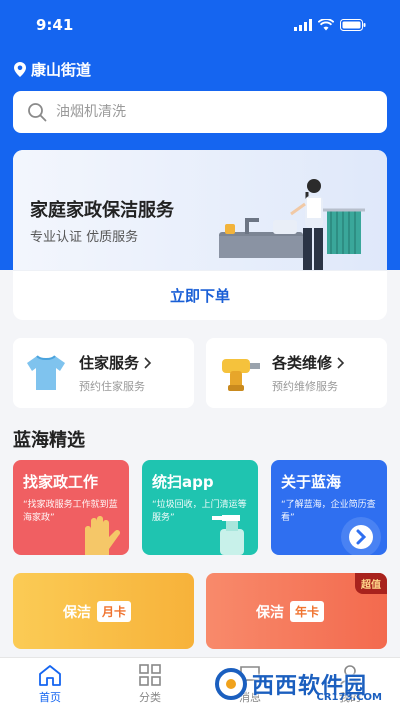 This screenshot has width=400, height=711. Describe the element at coordinates (103, 373) in the screenshot. I see `home-service-card: 住家服务 预约住家服务` at that location.